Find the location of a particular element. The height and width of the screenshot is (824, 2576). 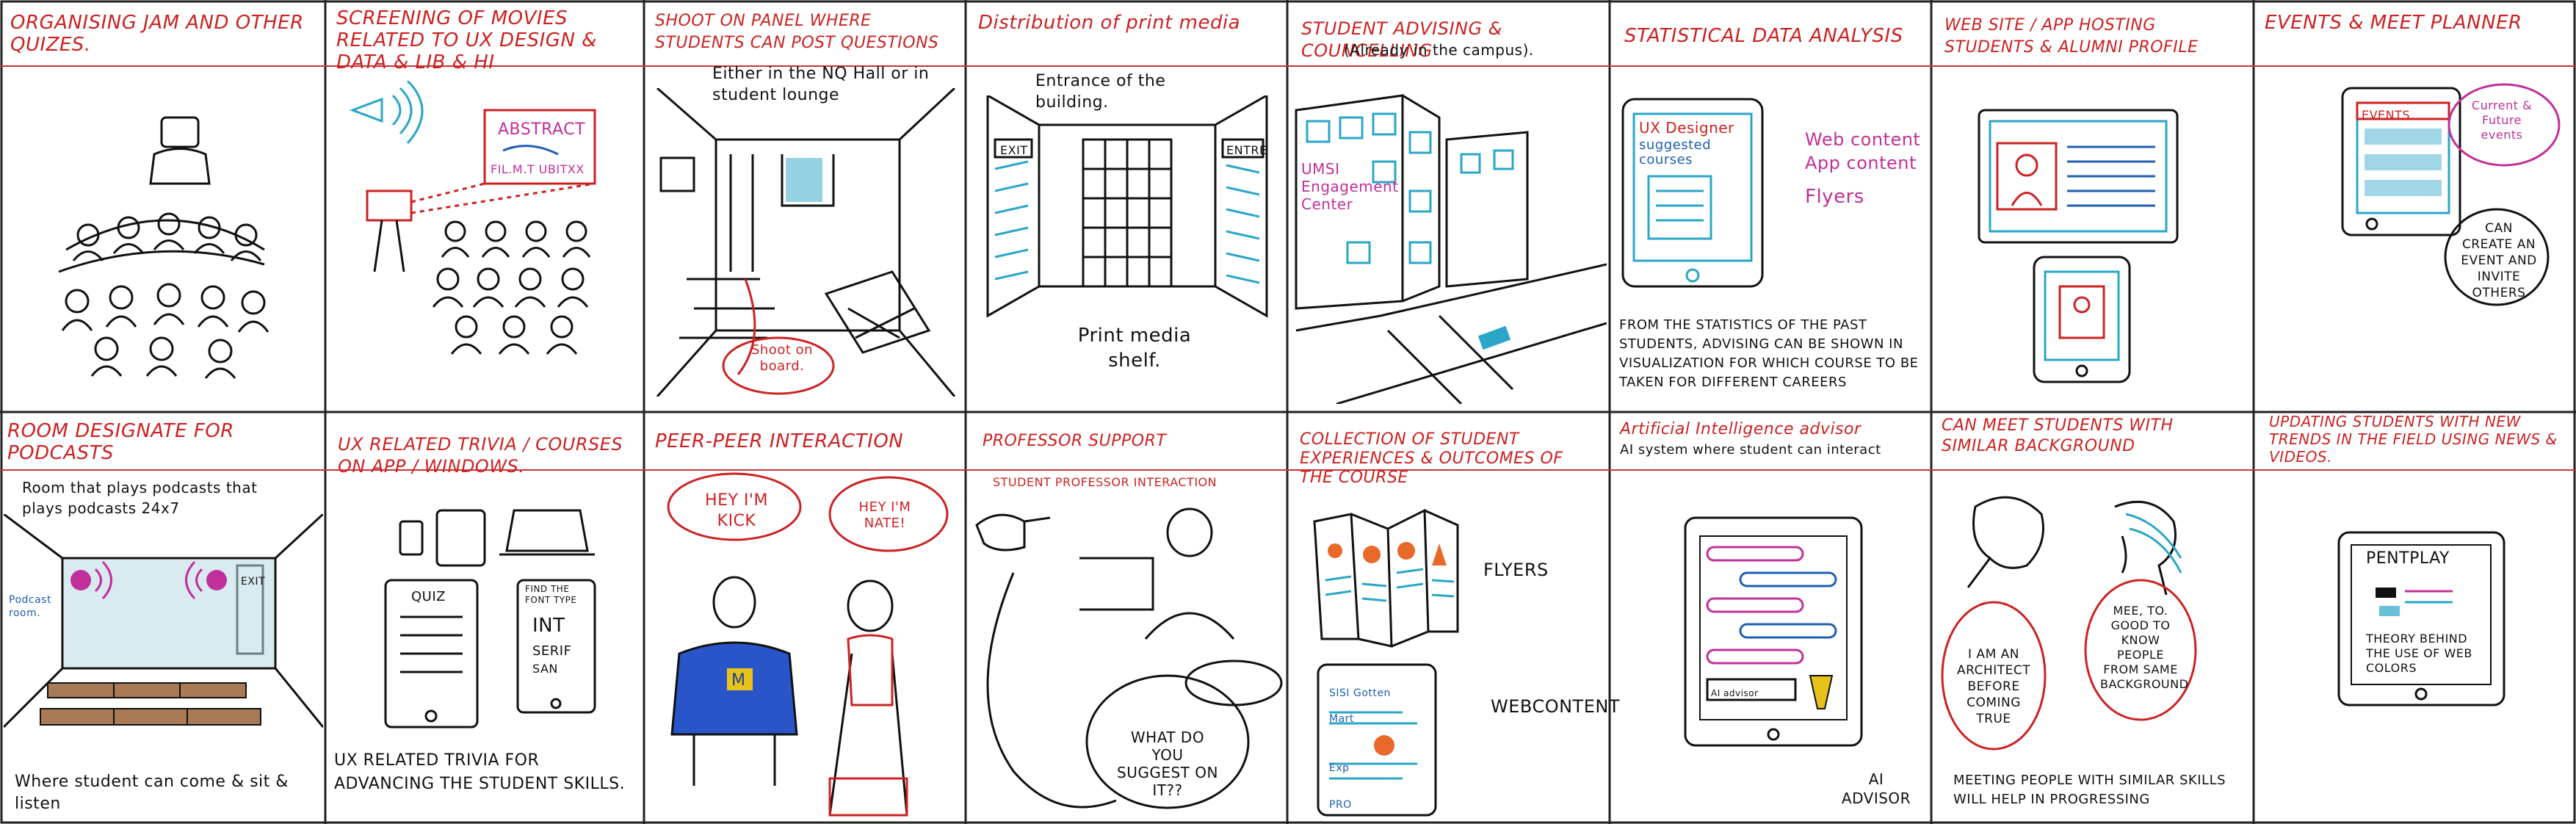

tablet-title: PENTPLAY is located at coordinates (2408, 558).